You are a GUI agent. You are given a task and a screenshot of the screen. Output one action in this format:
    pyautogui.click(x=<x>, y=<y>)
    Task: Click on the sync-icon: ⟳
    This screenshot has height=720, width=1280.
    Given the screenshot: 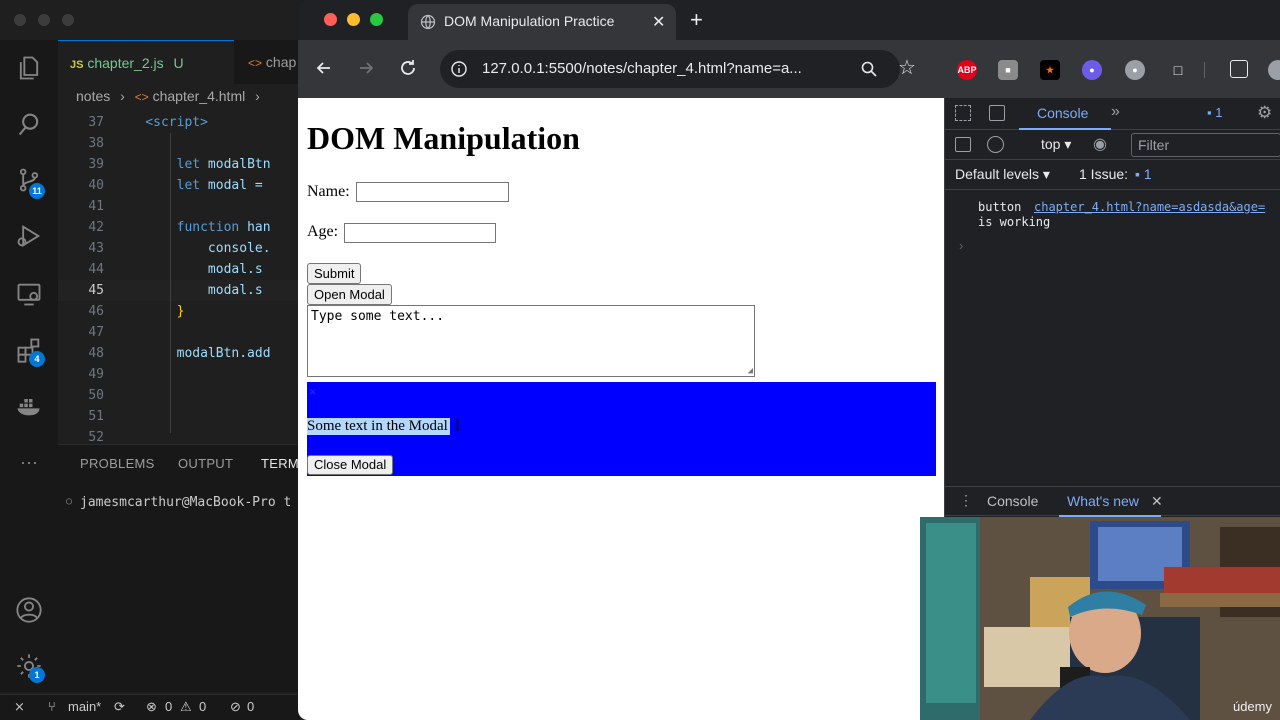 What is the action you would take?
    pyautogui.click(x=119, y=707)
    